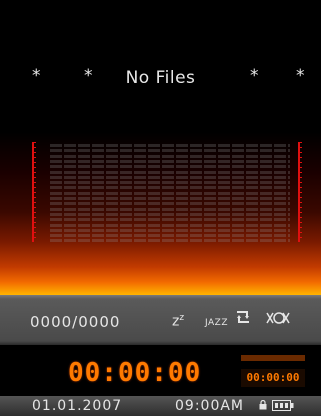 This screenshot has width=321, height=416. Describe the element at coordinates (300, 192) in the screenshot. I see `right-level-meter` at that location.